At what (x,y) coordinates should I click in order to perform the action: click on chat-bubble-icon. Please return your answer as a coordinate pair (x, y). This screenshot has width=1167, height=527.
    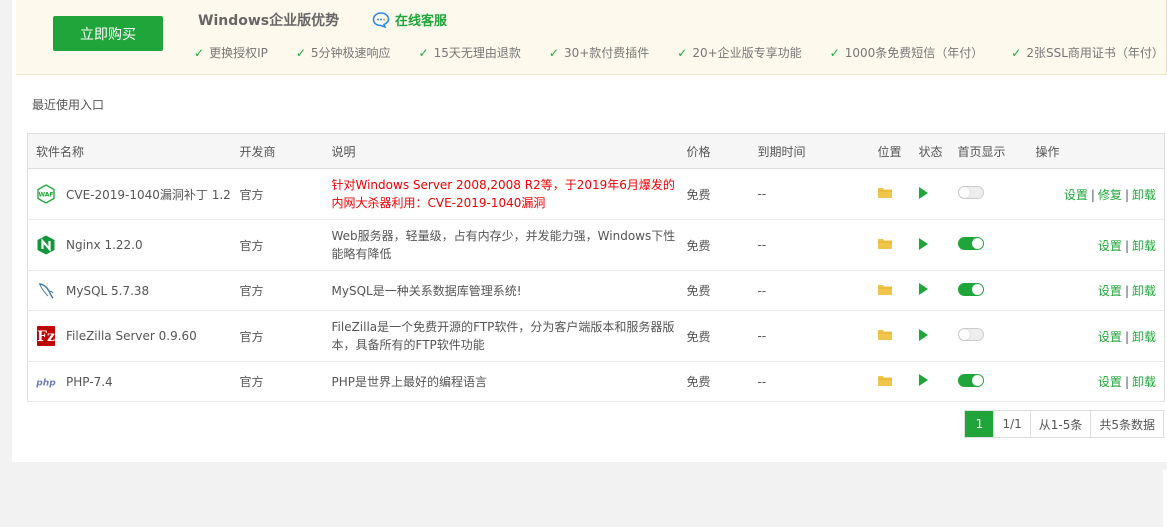
    Looking at the image, I should click on (381, 19).